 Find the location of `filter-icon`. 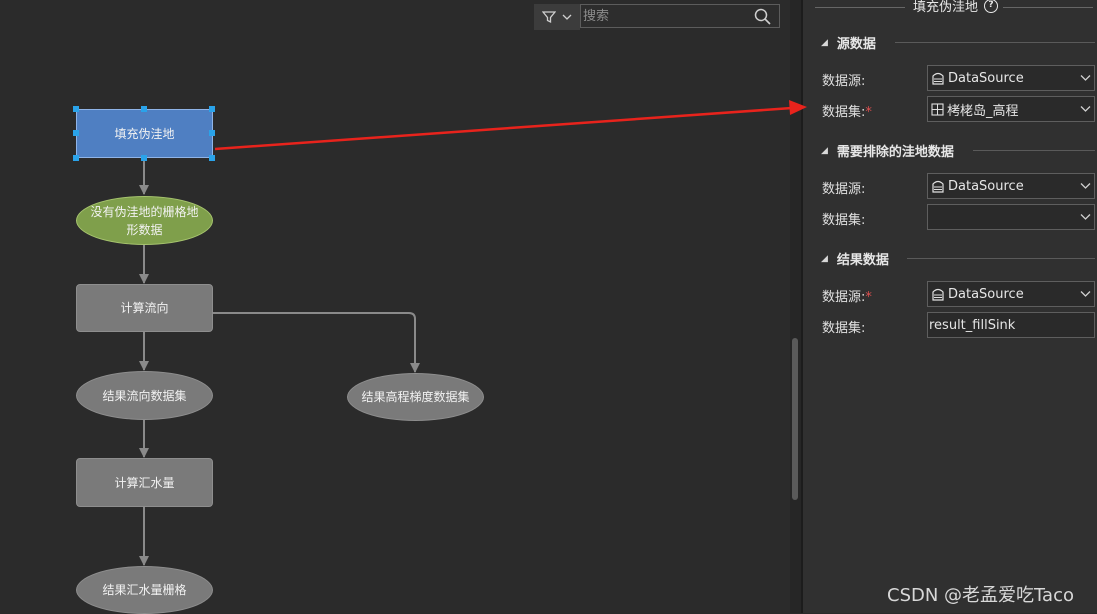

filter-icon is located at coordinates (549, 17).